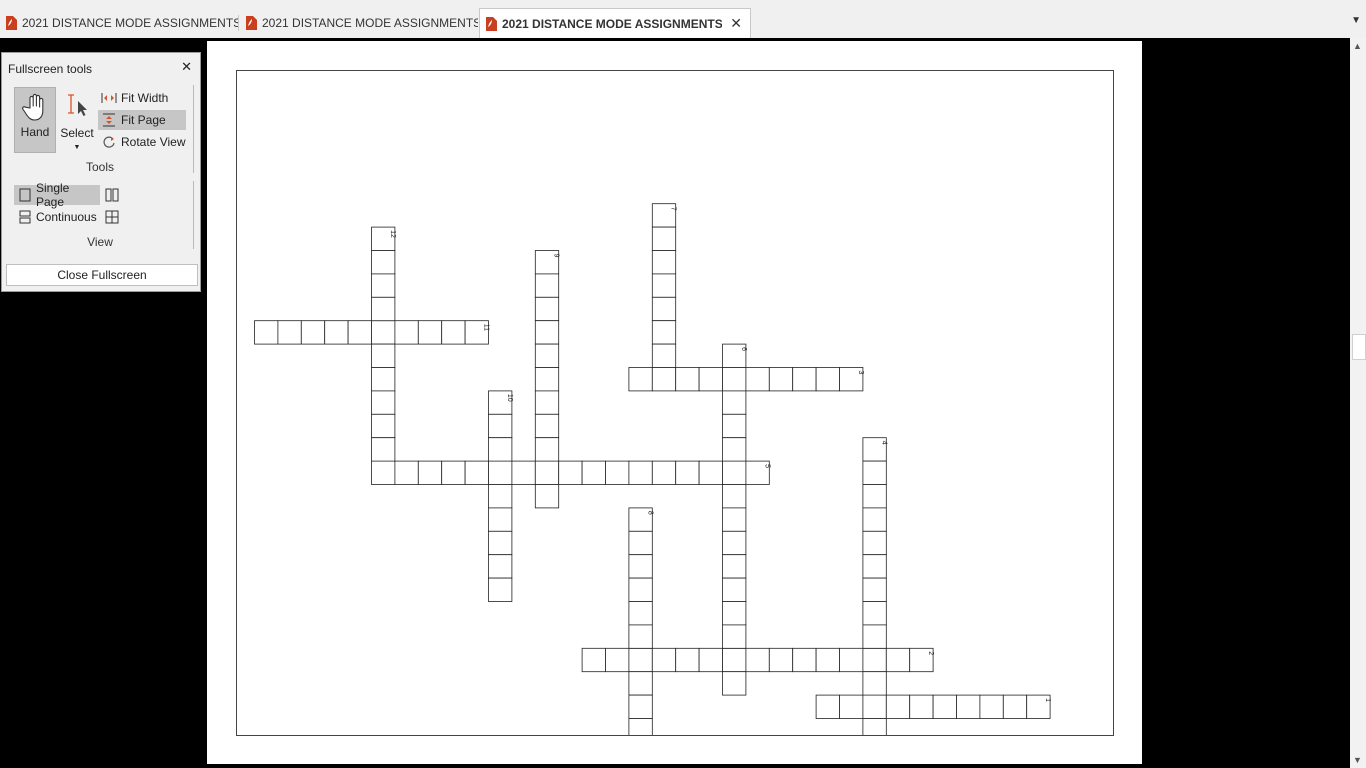 The height and width of the screenshot is (768, 1366). Describe the element at coordinates (860, 373) in the screenshot. I see `clue-number: 3` at that location.